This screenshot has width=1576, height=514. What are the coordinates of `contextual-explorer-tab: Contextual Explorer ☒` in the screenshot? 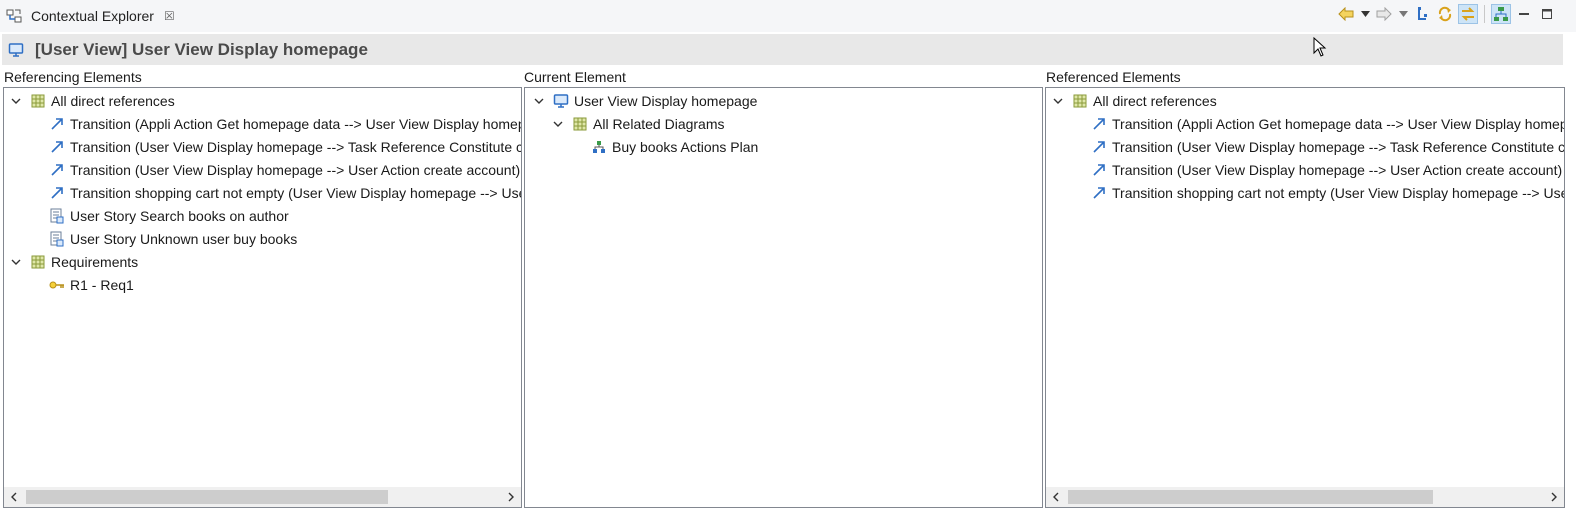 It's located at (91, 16).